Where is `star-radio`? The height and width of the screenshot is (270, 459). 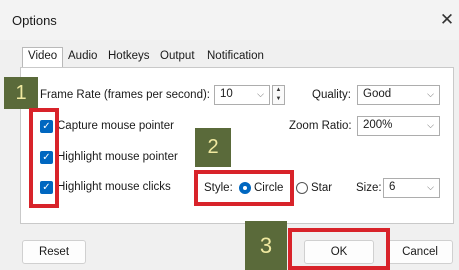
star-radio is located at coordinates (302, 188).